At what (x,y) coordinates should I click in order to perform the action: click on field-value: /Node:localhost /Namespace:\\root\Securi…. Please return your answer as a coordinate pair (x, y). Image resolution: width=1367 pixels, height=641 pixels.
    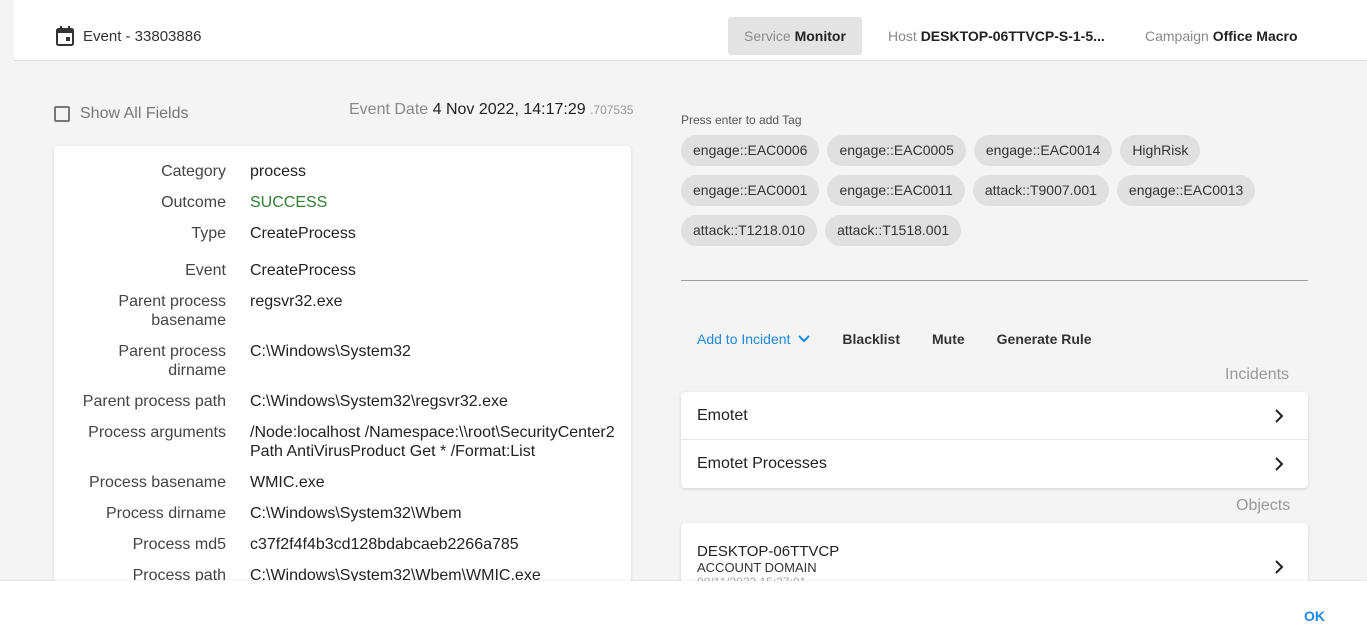
    Looking at the image, I should click on (432, 442).